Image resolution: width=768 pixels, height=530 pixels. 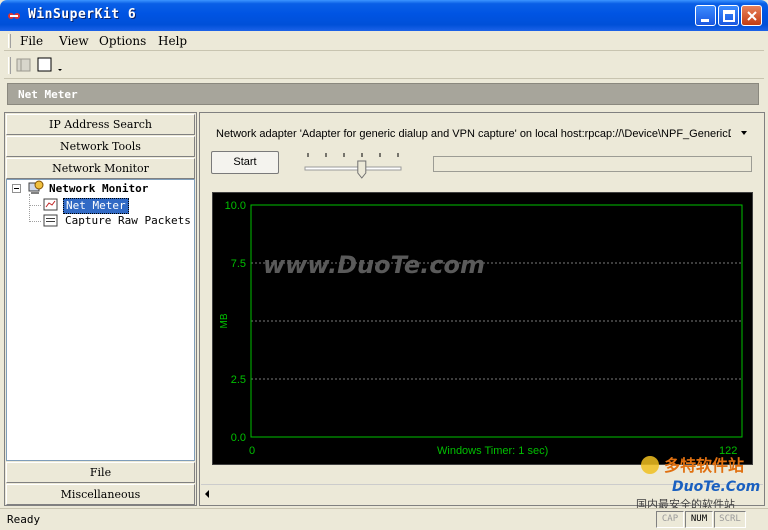 What do you see at coordinates (592, 164) in the screenshot?
I see `progress-bar` at bounding box center [592, 164].